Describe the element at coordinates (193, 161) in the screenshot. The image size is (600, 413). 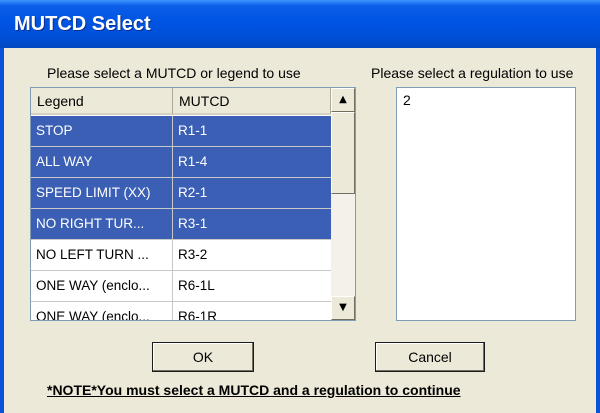
I see `mutcd-cell: R1-4` at that location.